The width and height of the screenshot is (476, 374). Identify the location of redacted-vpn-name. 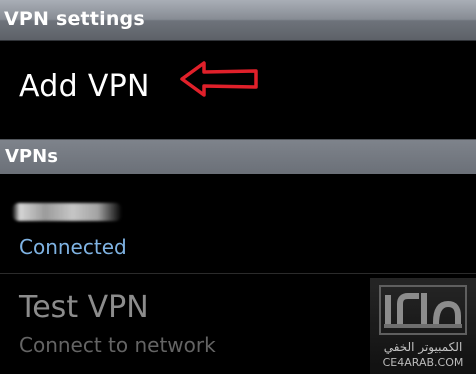
(67, 212).